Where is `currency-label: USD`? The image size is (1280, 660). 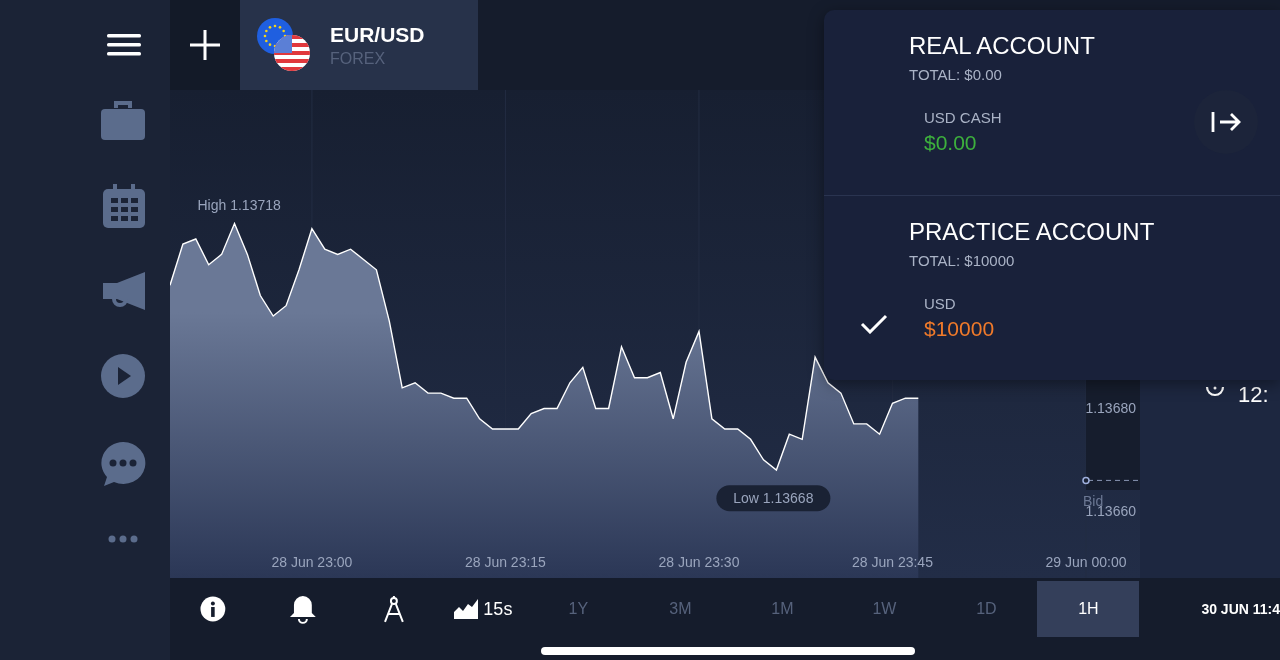 currency-label: USD is located at coordinates (940, 303).